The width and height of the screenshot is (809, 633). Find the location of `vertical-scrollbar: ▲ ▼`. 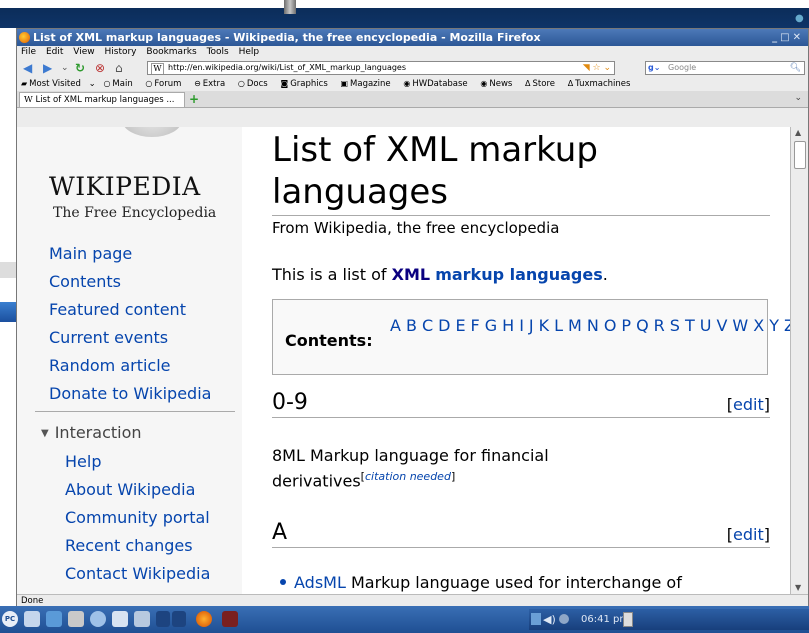

vertical-scrollbar: ▲ ▼ is located at coordinates (799, 360).